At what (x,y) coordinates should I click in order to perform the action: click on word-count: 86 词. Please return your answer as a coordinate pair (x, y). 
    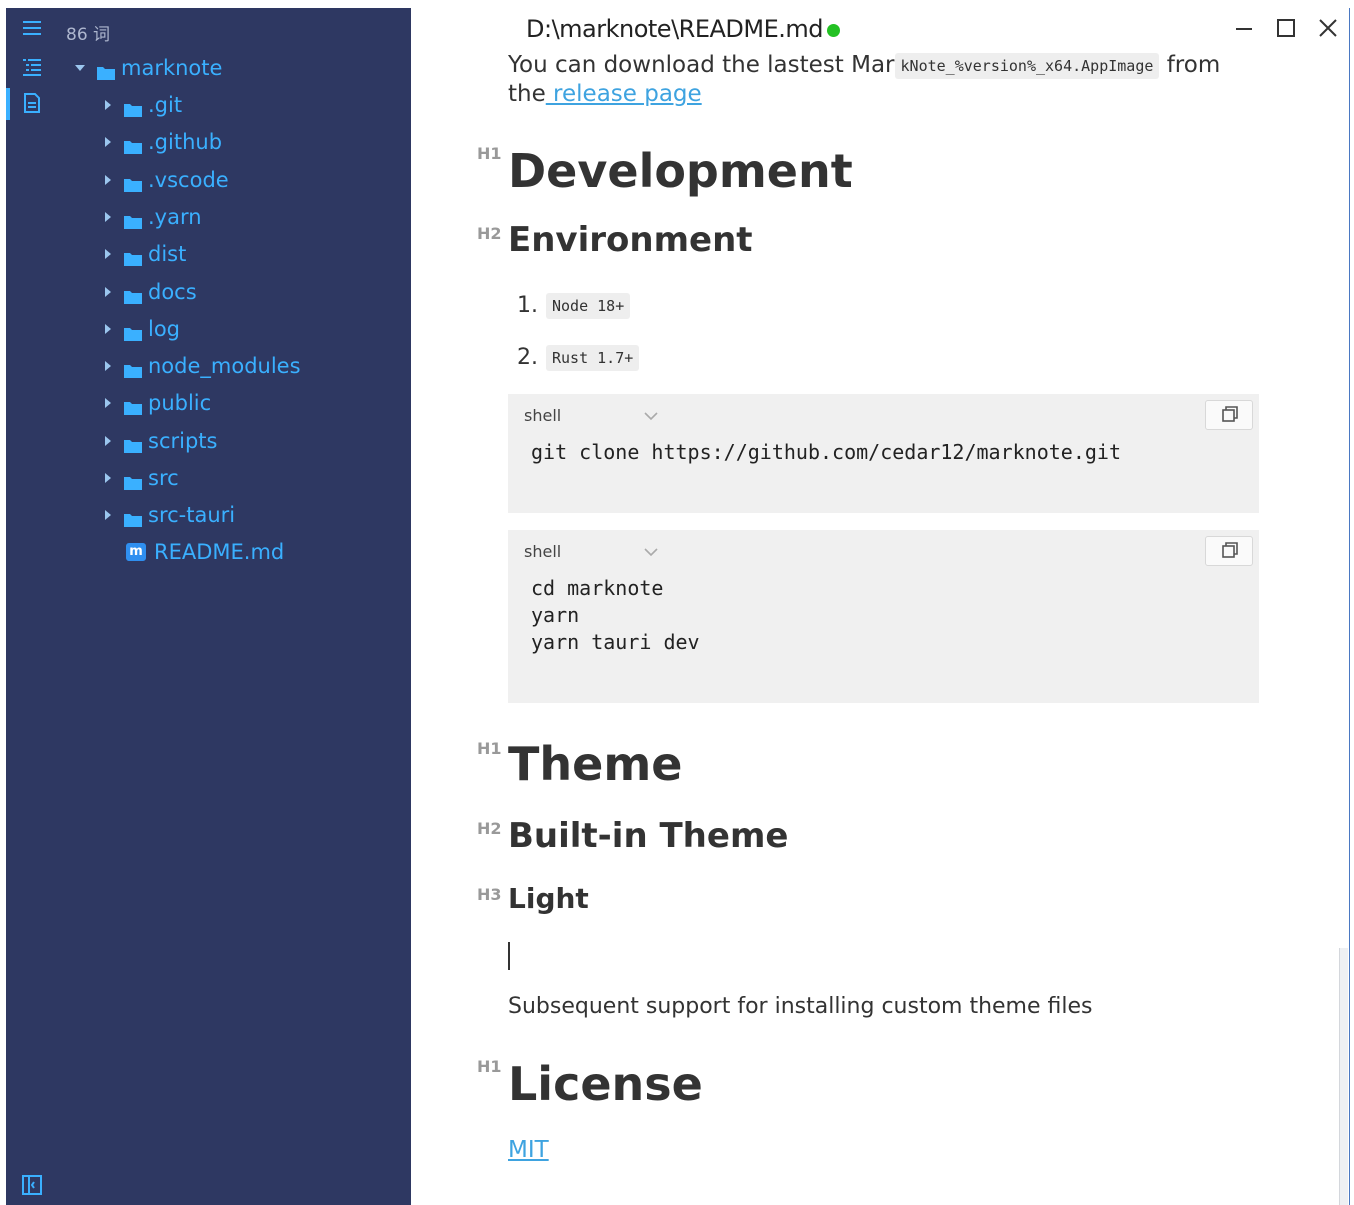
    Looking at the image, I should click on (88, 35).